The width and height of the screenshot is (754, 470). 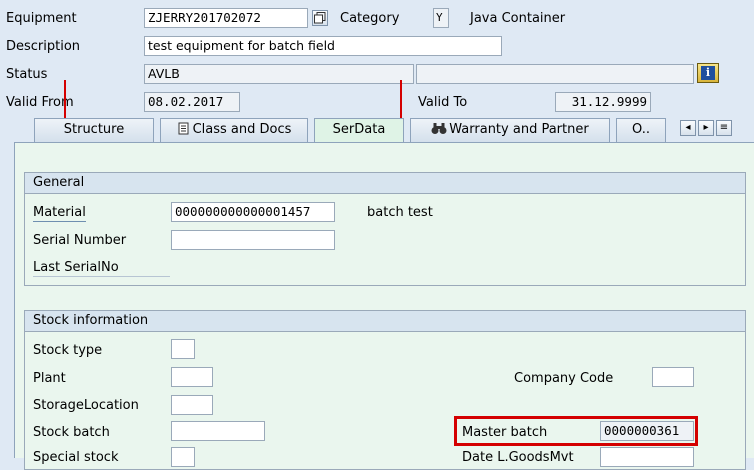 What do you see at coordinates (86, 405) in the screenshot?
I see `storage-location-label: StorageLocation` at bounding box center [86, 405].